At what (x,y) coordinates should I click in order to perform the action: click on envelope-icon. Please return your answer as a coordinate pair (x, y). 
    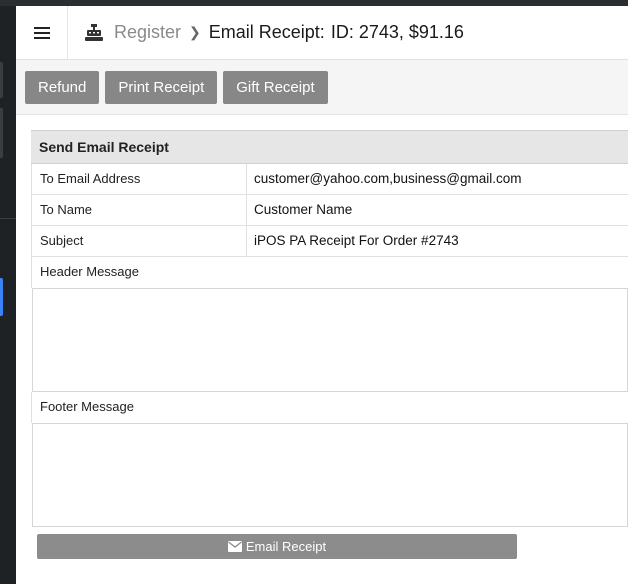
    Looking at the image, I should click on (234, 546).